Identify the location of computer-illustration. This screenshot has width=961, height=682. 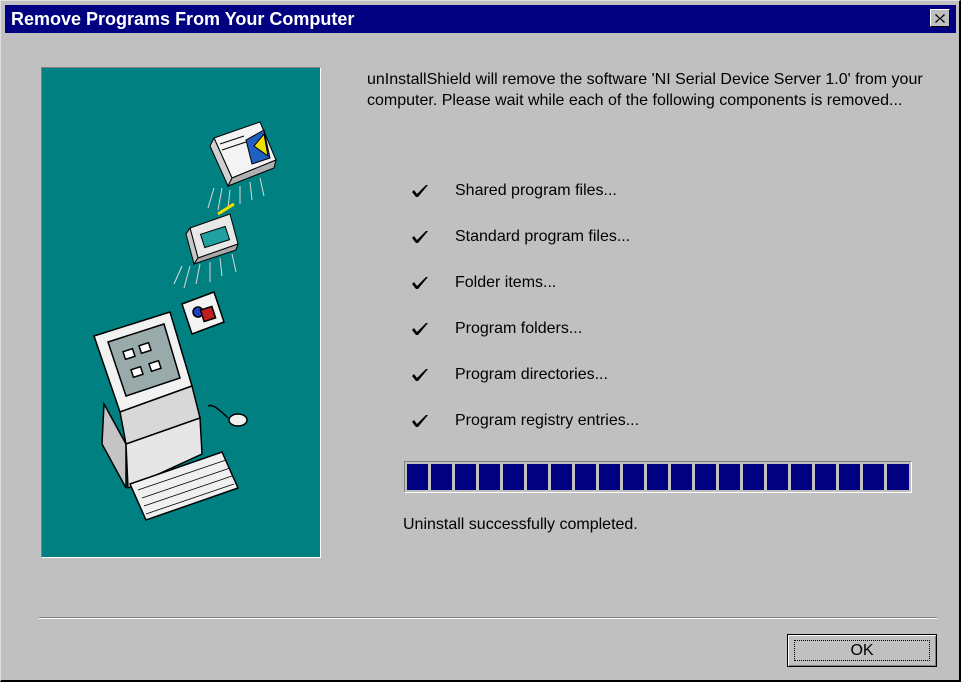
(170, 406).